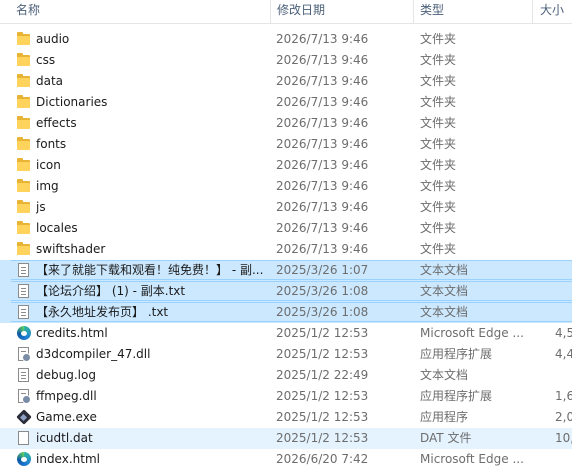  I want to click on column-header-bar: ^ 名称 修改日期 类型 大小, so click(286, 12).